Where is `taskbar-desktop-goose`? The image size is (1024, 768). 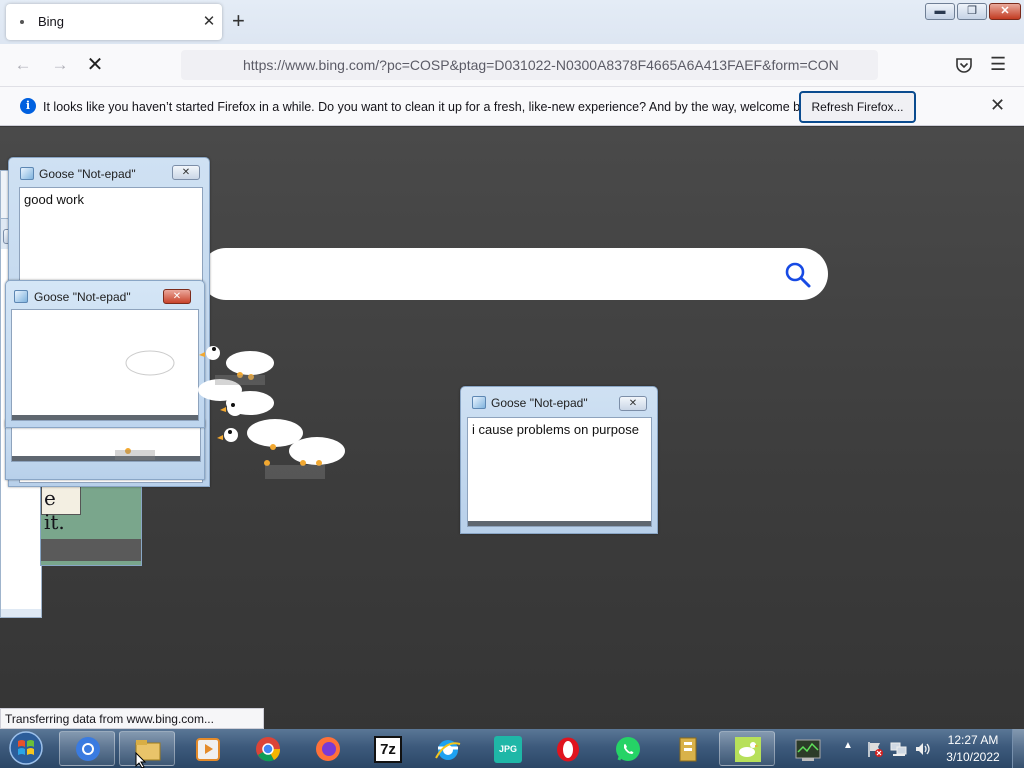
taskbar-desktop-goose is located at coordinates (747, 748).